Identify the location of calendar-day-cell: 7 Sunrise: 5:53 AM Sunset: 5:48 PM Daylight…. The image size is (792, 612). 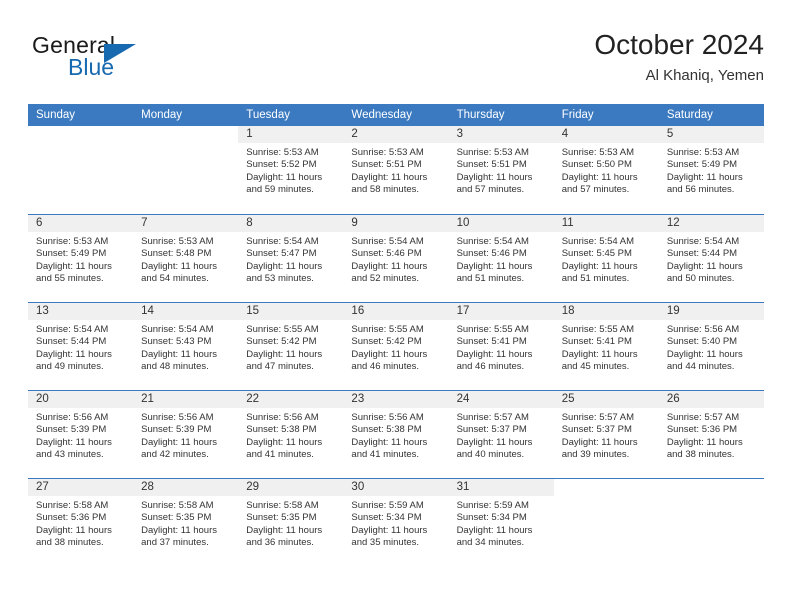
(186, 258).